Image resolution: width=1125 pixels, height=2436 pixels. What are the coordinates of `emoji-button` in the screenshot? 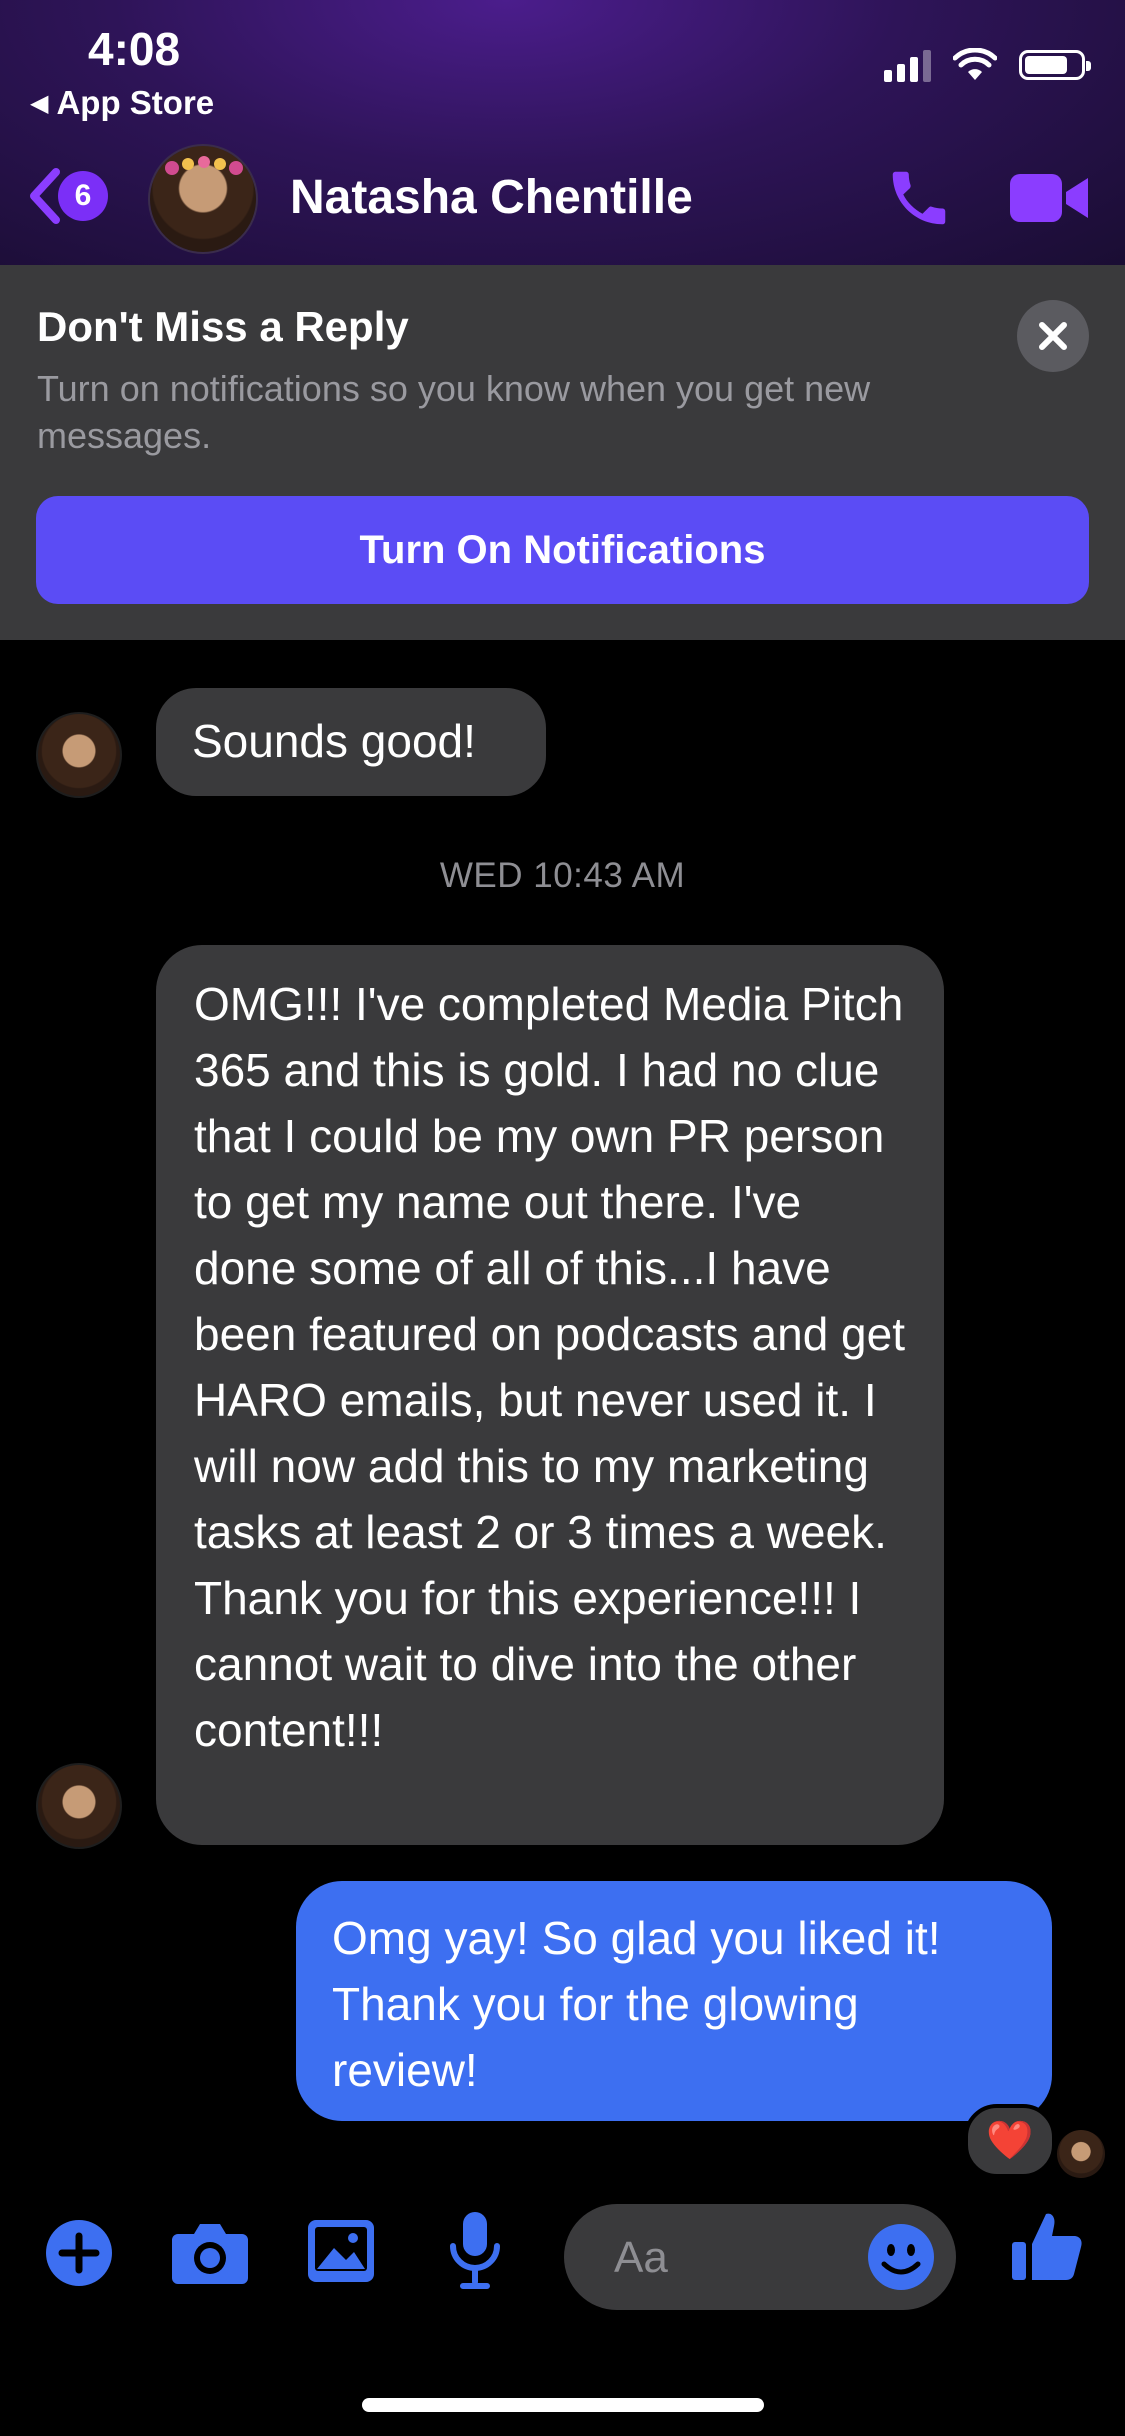 It's located at (901, 2259).